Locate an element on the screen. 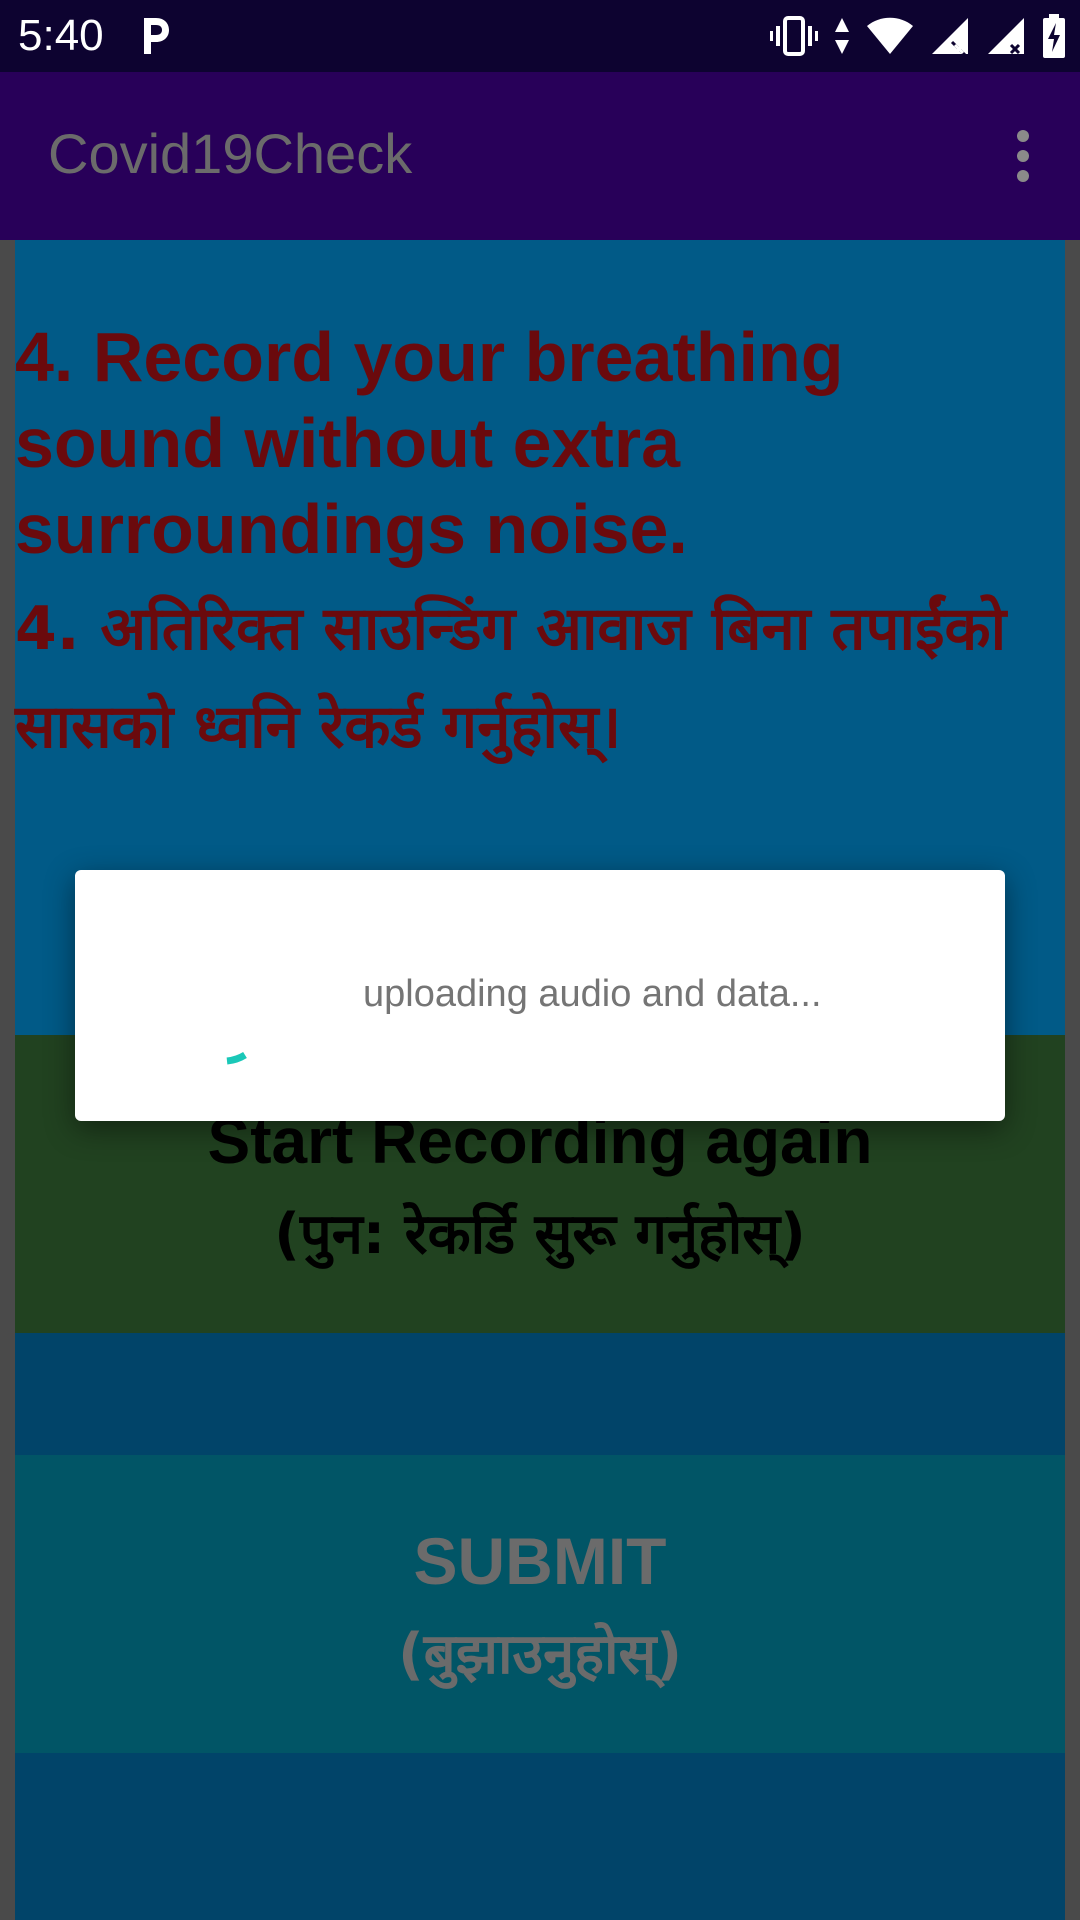 Image resolution: width=1080 pixels, height=1920 pixels. more-vert-icon is located at coordinates (1023, 156).